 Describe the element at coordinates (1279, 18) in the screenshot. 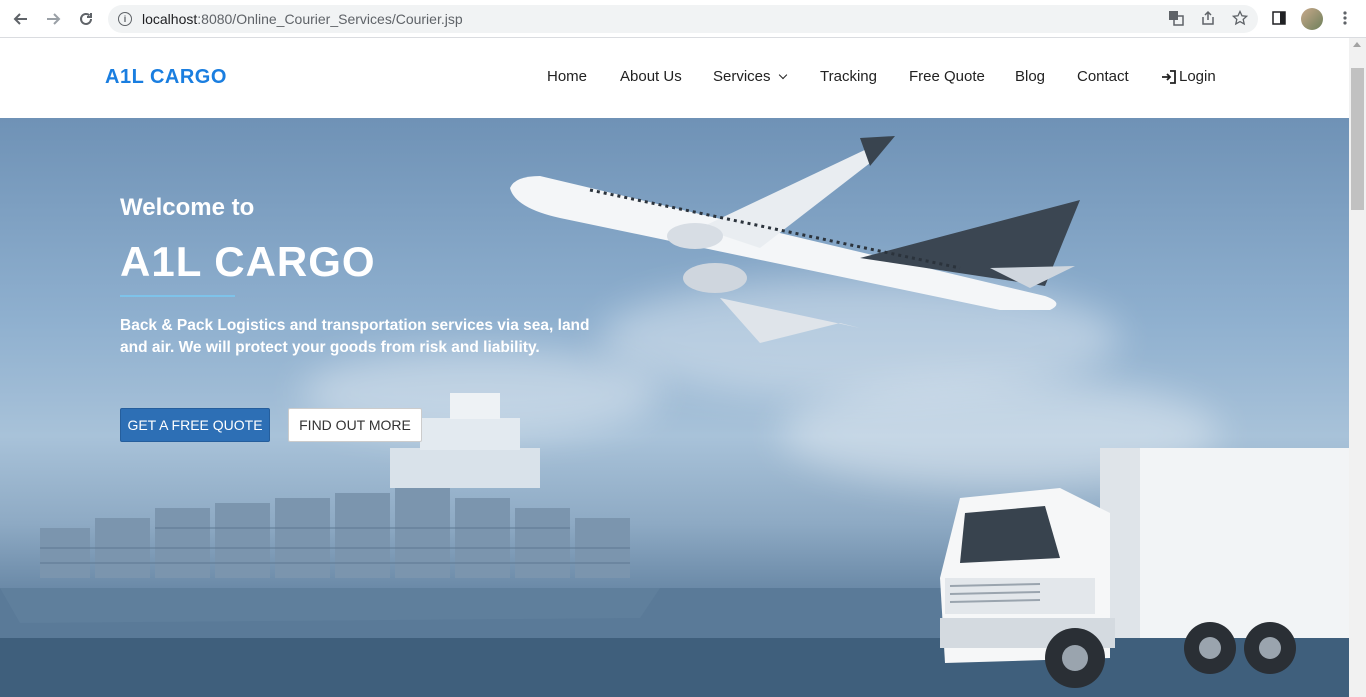

I see `side-panel-icon` at that location.